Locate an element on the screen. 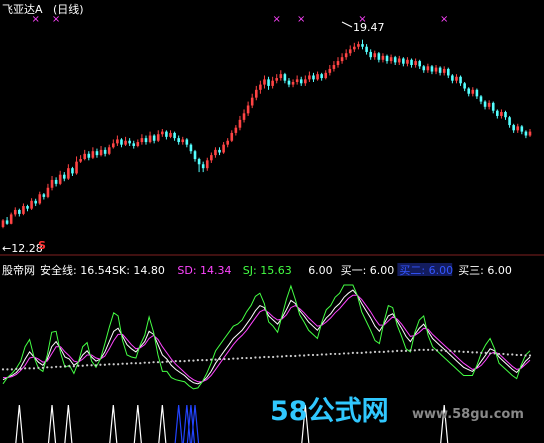 This screenshot has width=544, height=443. sell-signal-label: S is located at coordinates (42, 245).